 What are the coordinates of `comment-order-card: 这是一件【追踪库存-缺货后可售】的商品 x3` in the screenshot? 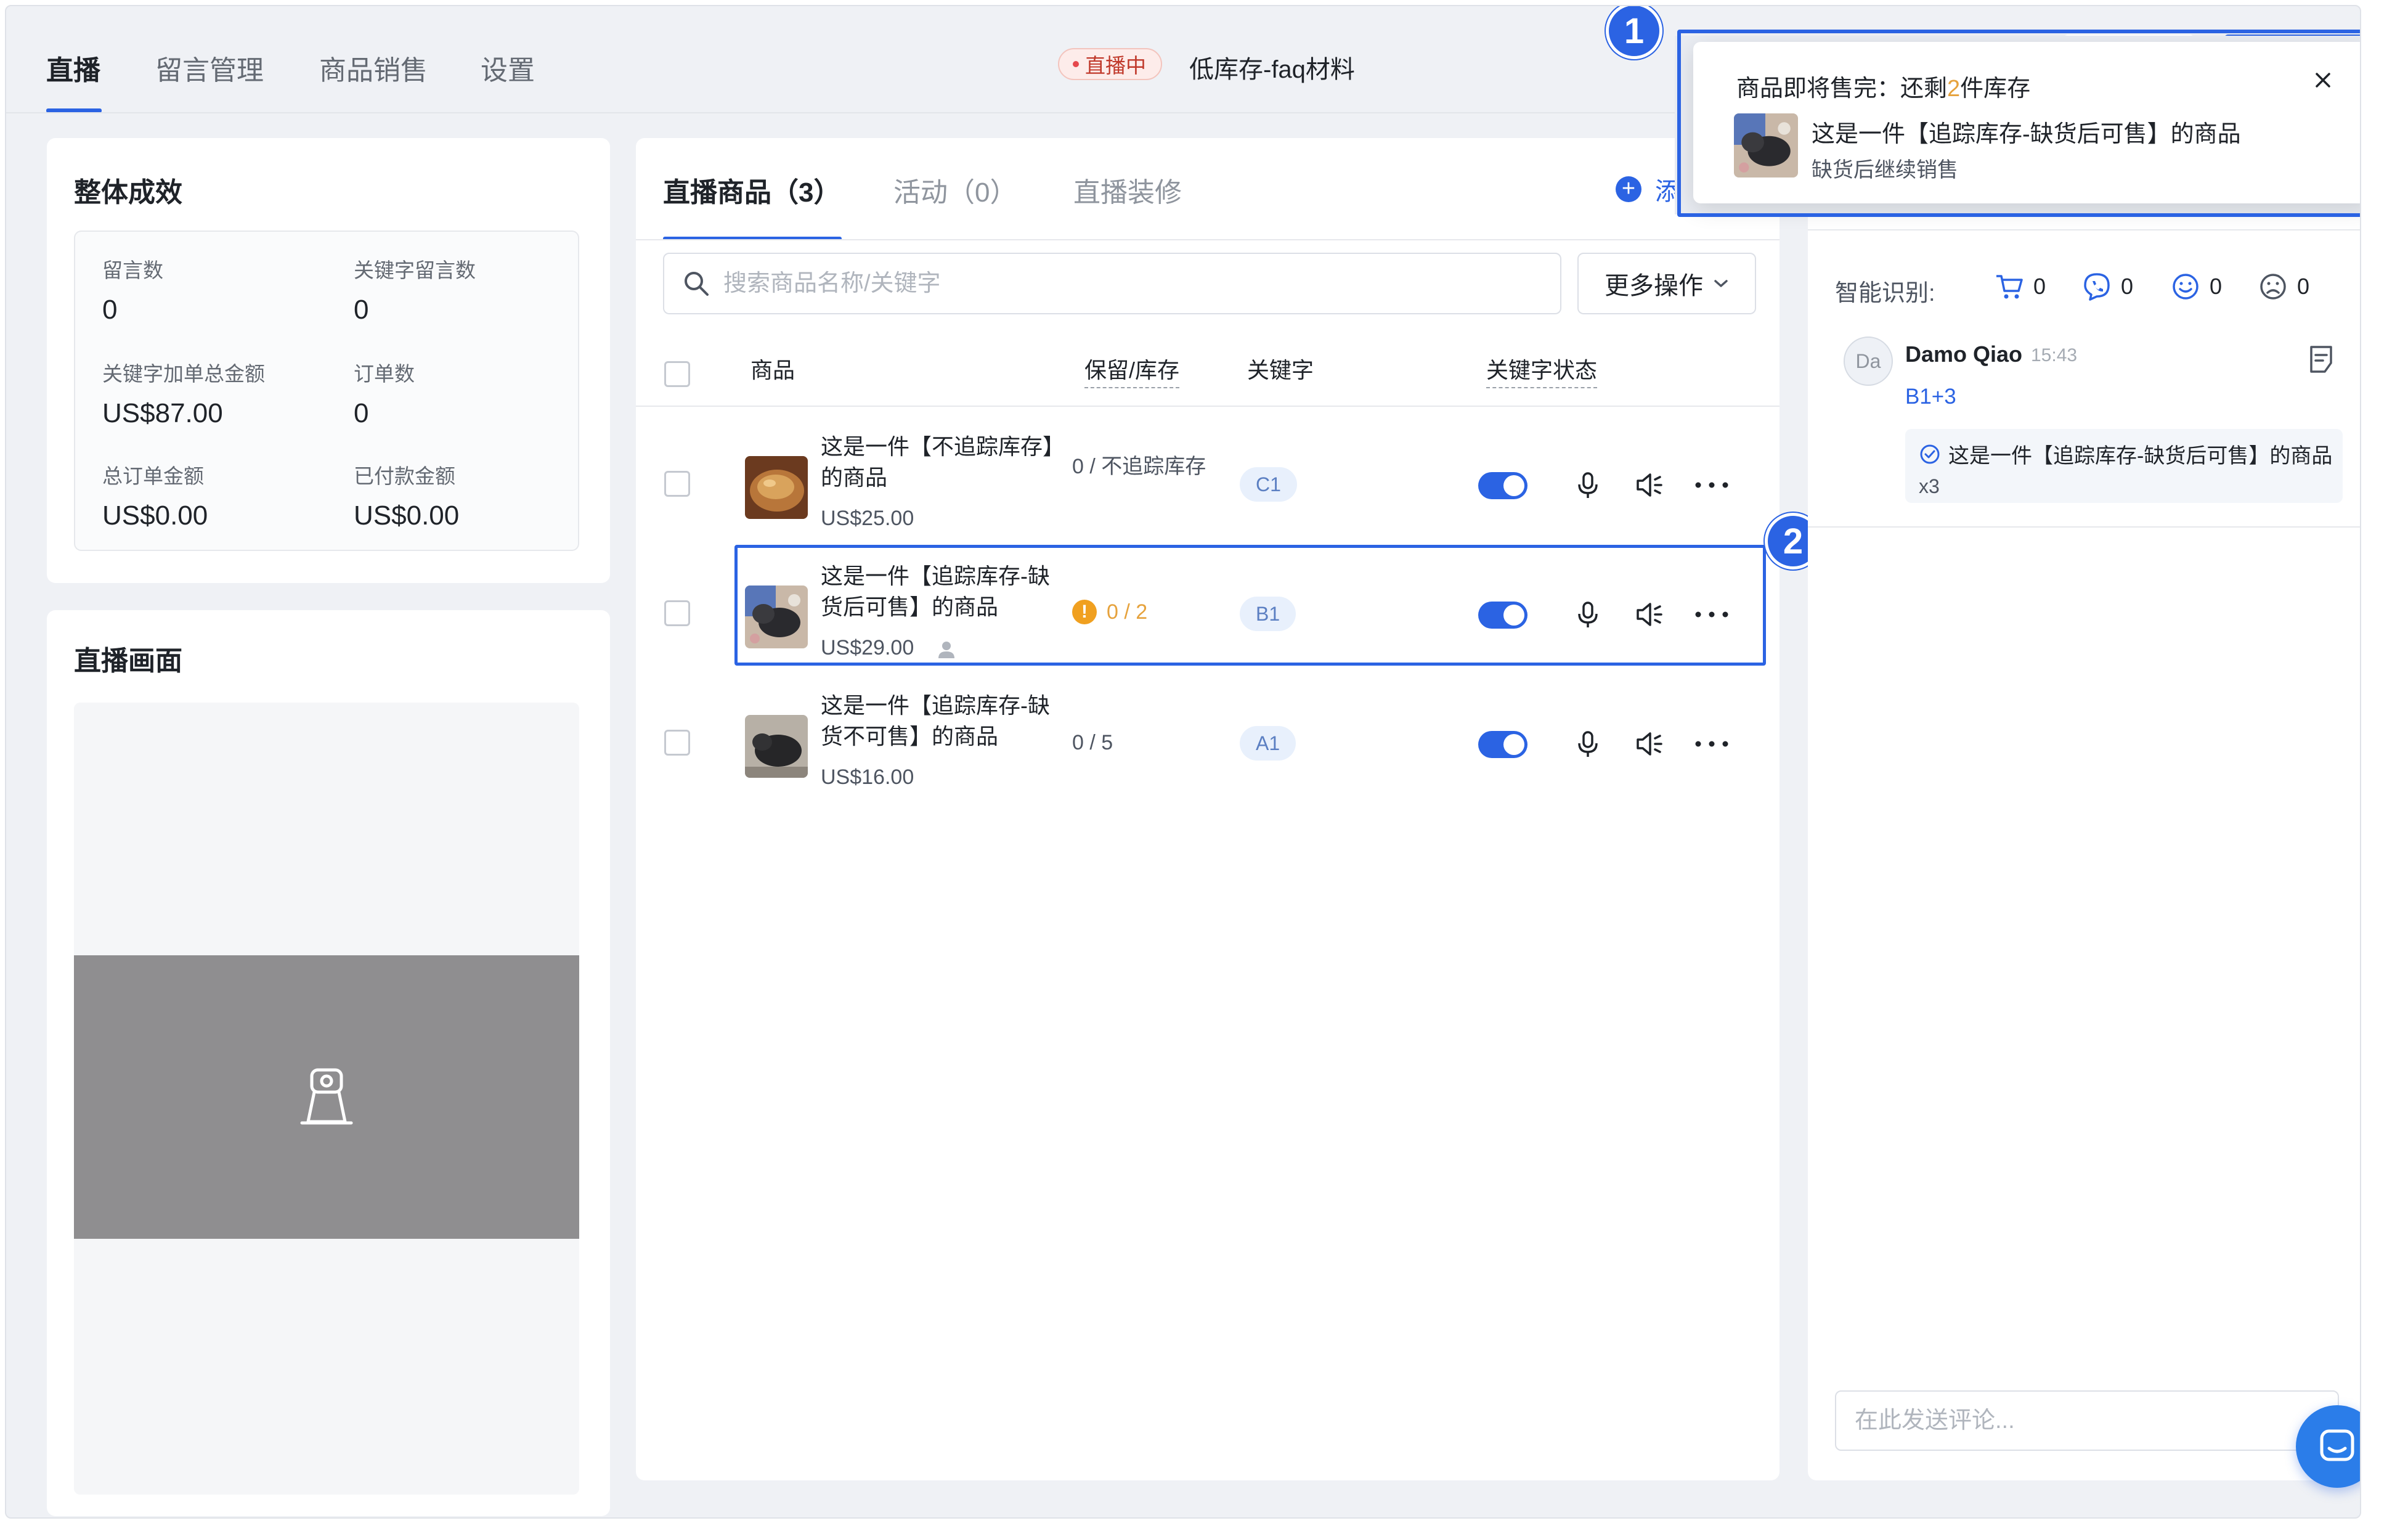 It's located at (2124, 466).